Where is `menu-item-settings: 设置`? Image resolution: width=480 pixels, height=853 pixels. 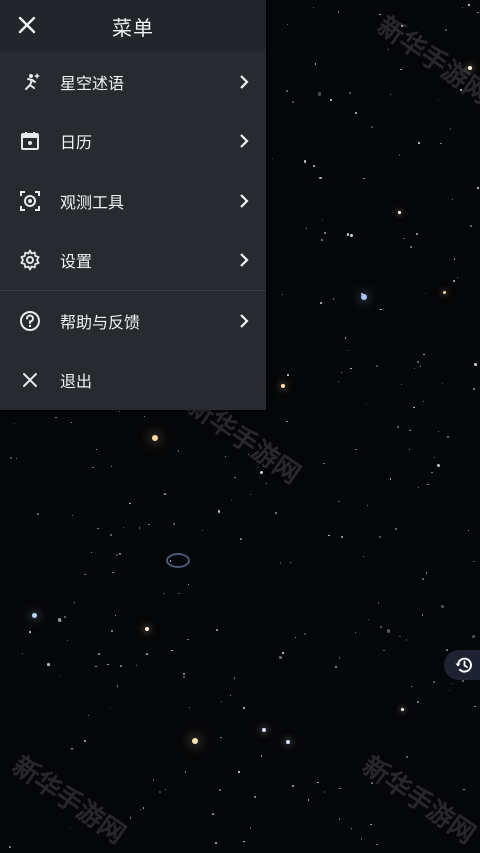 menu-item-settings: 设置 is located at coordinates (133, 261).